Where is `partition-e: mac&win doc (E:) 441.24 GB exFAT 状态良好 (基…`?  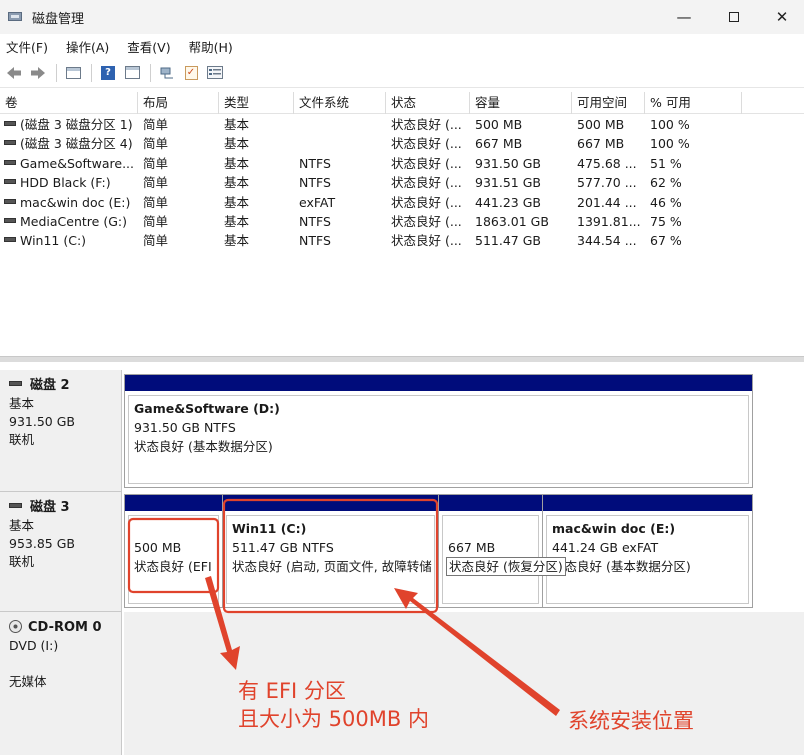 partition-e: mac&win doc (E:) 441.24 GB exFAT 状态良好 (基… is located at coordinates (647, 551).